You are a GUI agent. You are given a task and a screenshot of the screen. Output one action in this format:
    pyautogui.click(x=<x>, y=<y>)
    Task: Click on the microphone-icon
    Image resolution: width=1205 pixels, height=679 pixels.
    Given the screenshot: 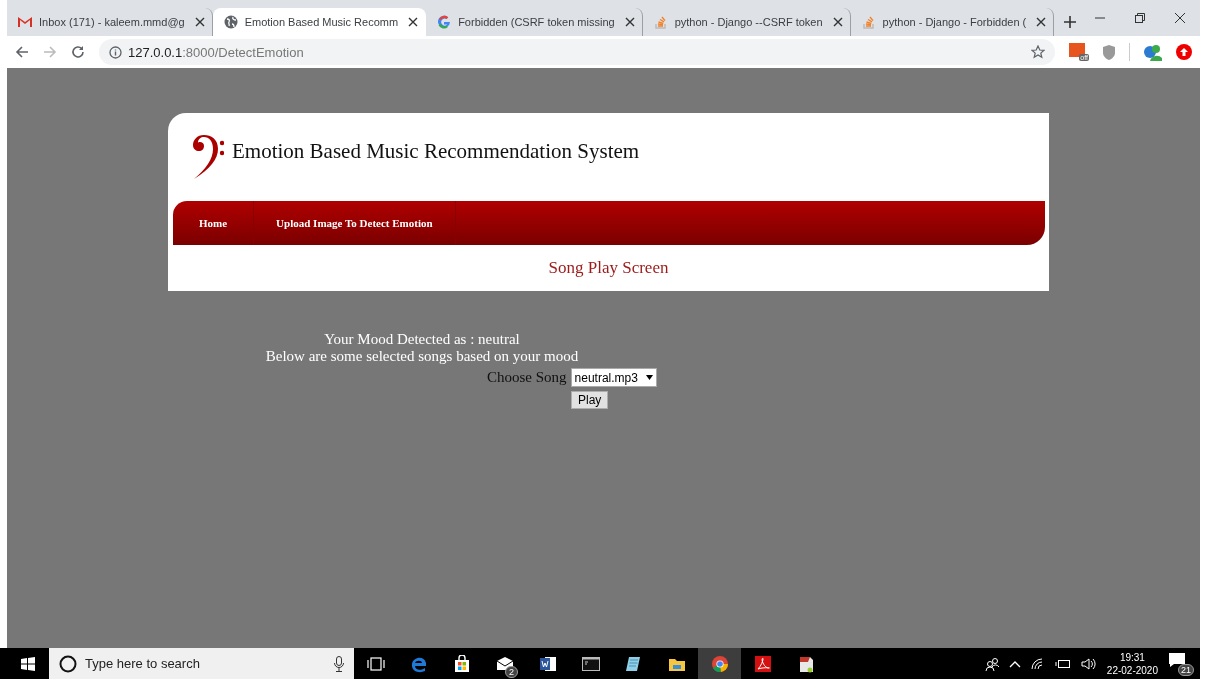 What is the action you would take?
    pyautogui.click(x=339, y=663)
    